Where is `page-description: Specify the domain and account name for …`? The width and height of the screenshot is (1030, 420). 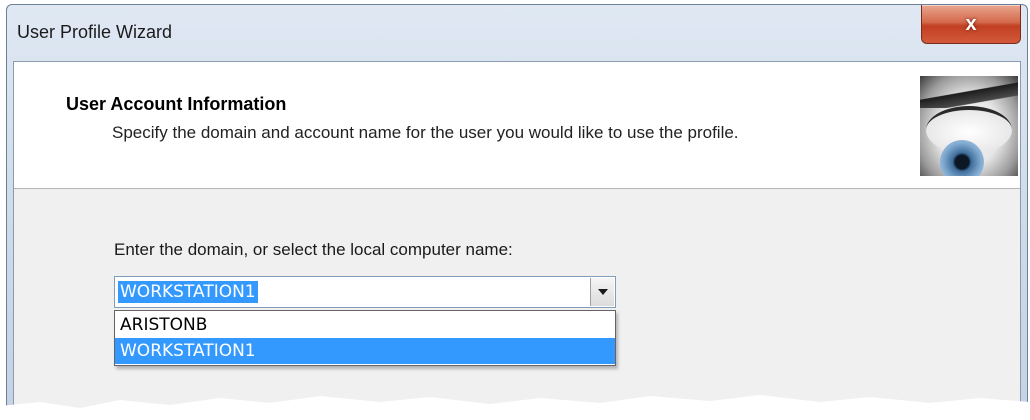 page-description: Specify the domain and account name for … is located at coordinates (425, 132).